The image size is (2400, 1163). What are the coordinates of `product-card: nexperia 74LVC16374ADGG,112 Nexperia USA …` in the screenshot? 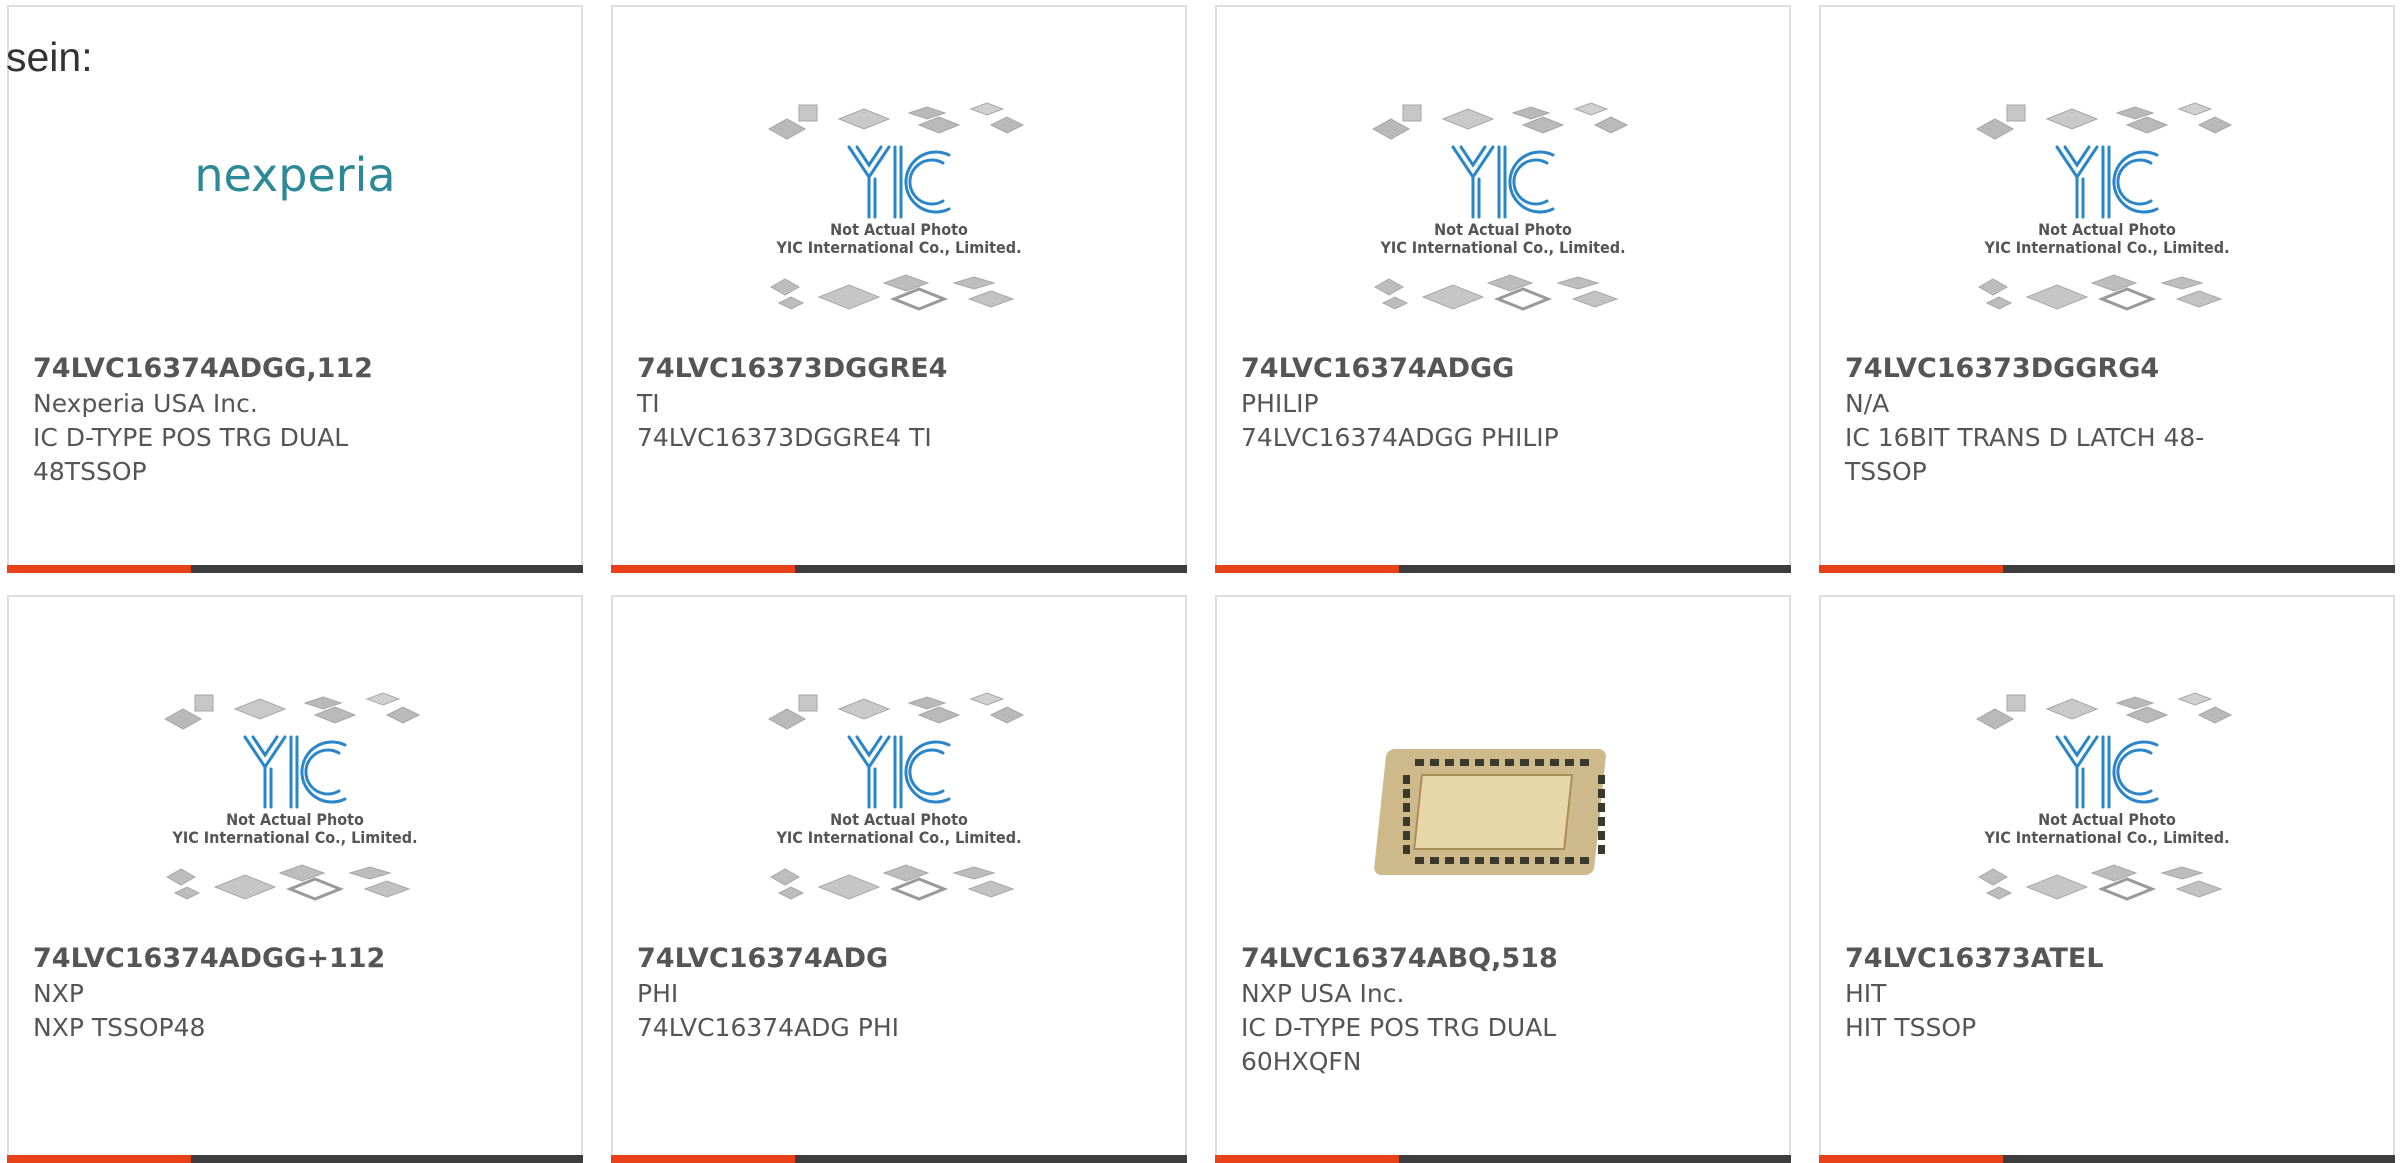 It's located at (295, 289).